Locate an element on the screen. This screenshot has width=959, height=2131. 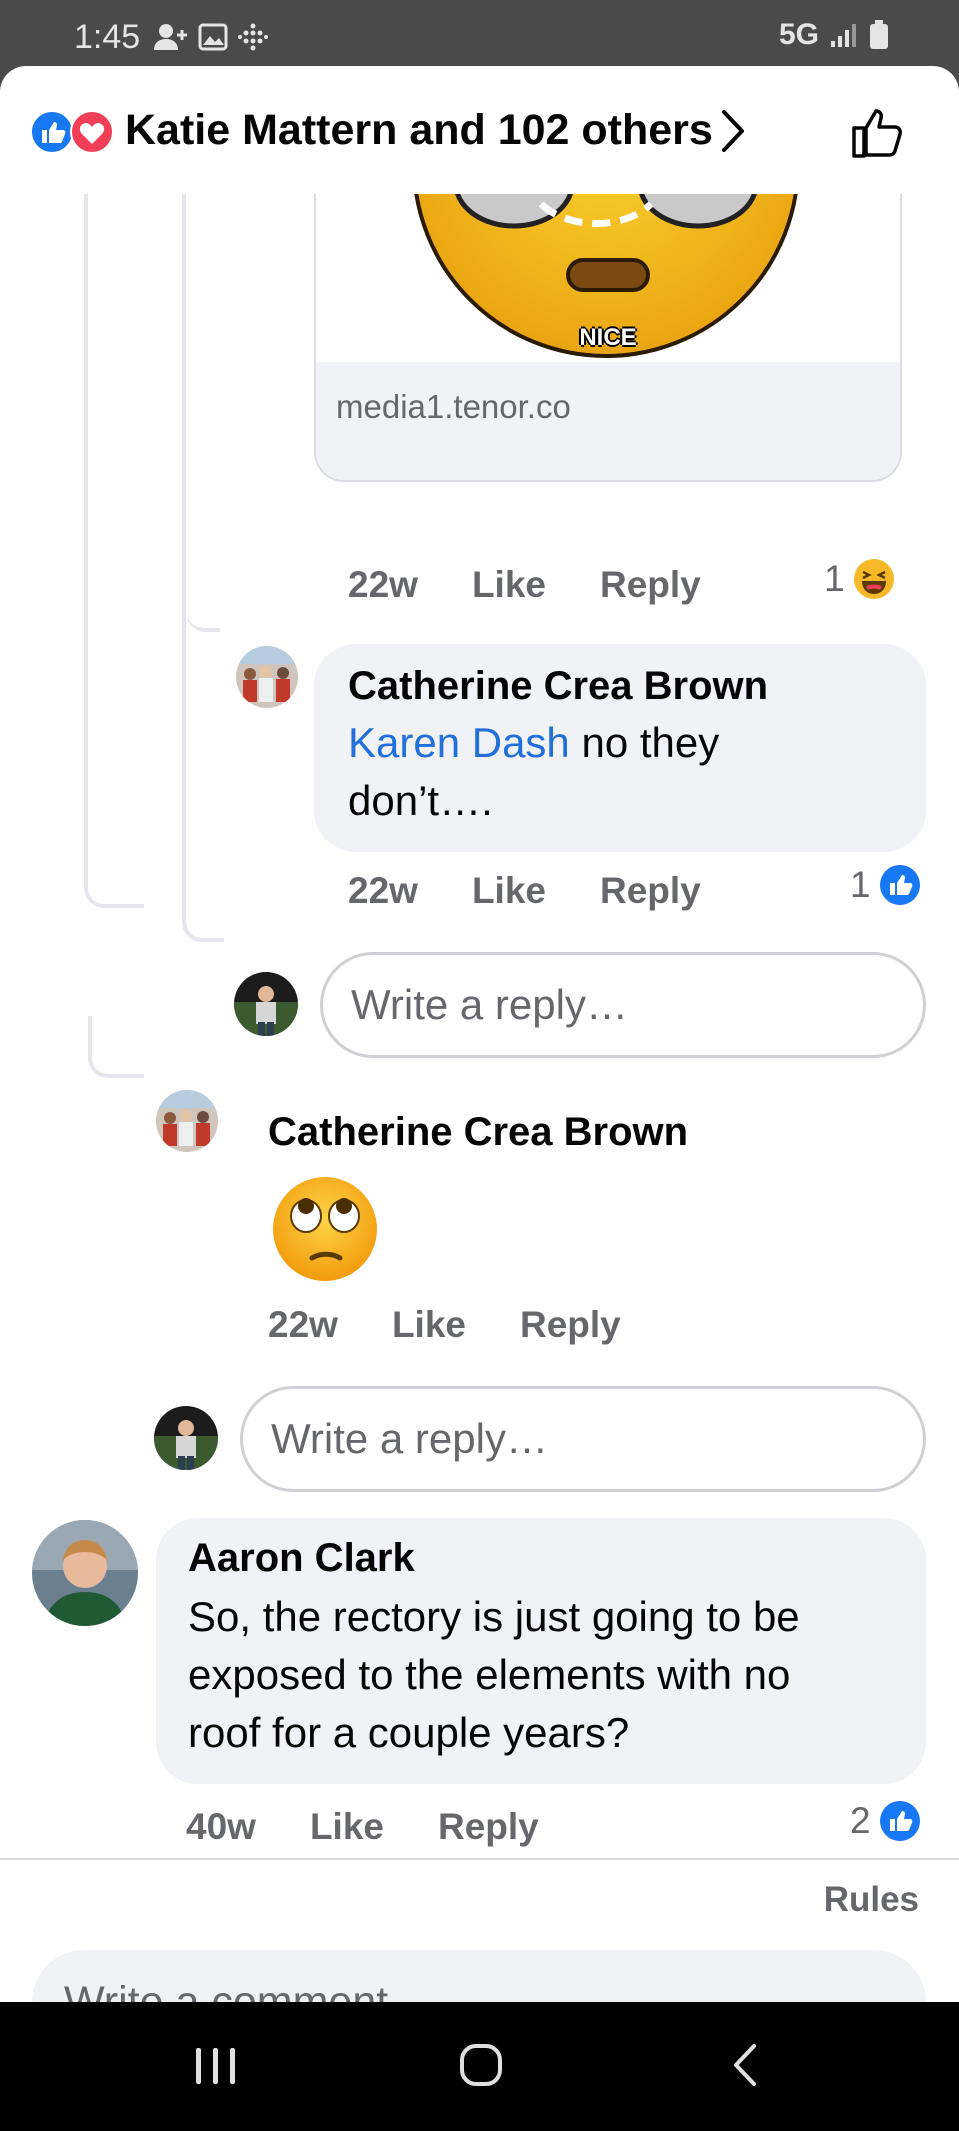
thread-line-inner is located at coordinates (203, 568).